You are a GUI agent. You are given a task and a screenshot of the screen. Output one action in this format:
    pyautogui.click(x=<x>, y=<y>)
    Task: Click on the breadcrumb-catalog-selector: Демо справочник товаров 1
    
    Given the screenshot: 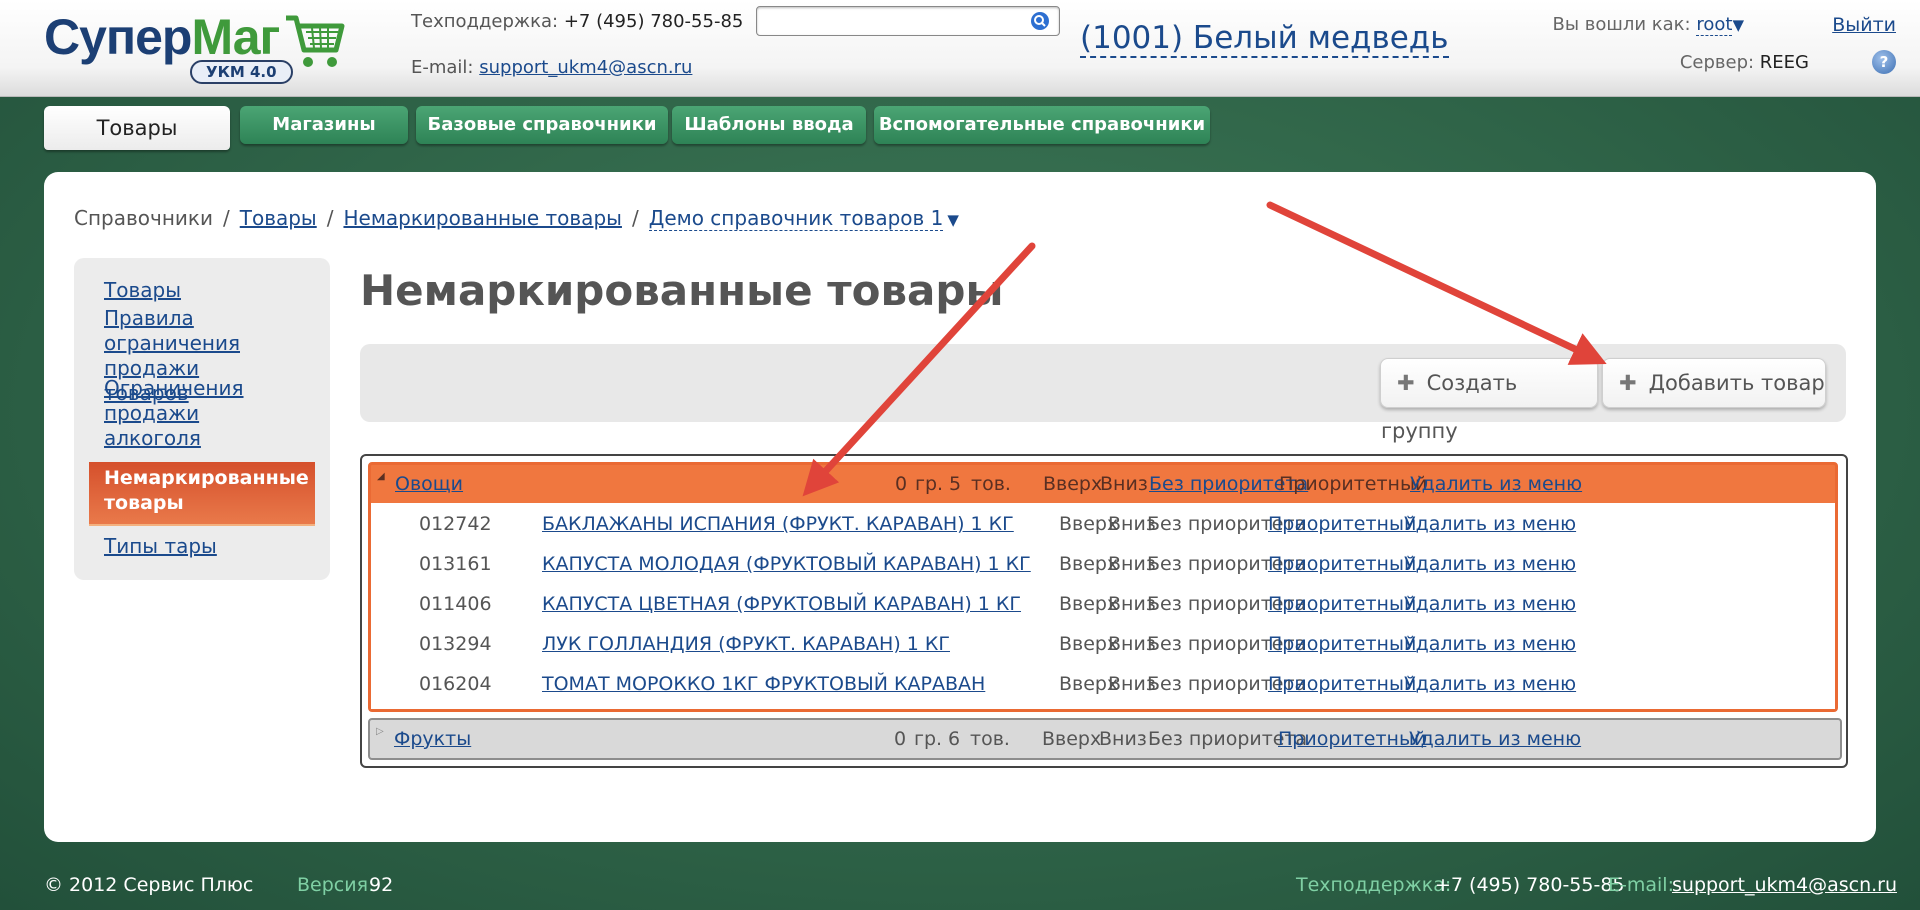 What is the action you would take?
    pyautogui.click(x=796, y=218)
    